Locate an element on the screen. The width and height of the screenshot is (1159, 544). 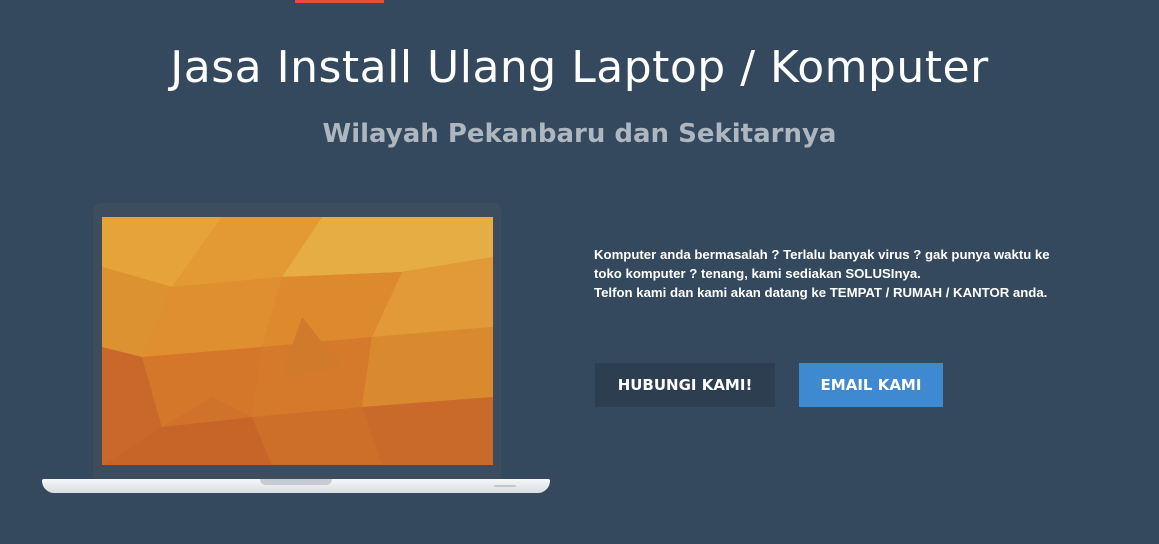
laptop-notch is located at coordinates (296, 482).